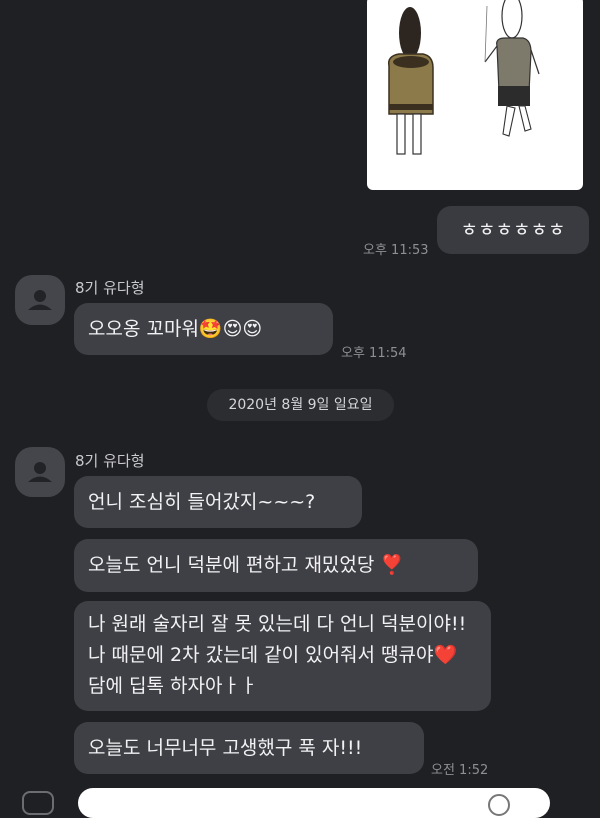 The image size is (600, 818). What do you see at coordinates (513, 230) in the screenshot?
I see `my-message-bubble: ㅎㅎㅎㅎㅎㅎ` at bounding box center [513, 230].